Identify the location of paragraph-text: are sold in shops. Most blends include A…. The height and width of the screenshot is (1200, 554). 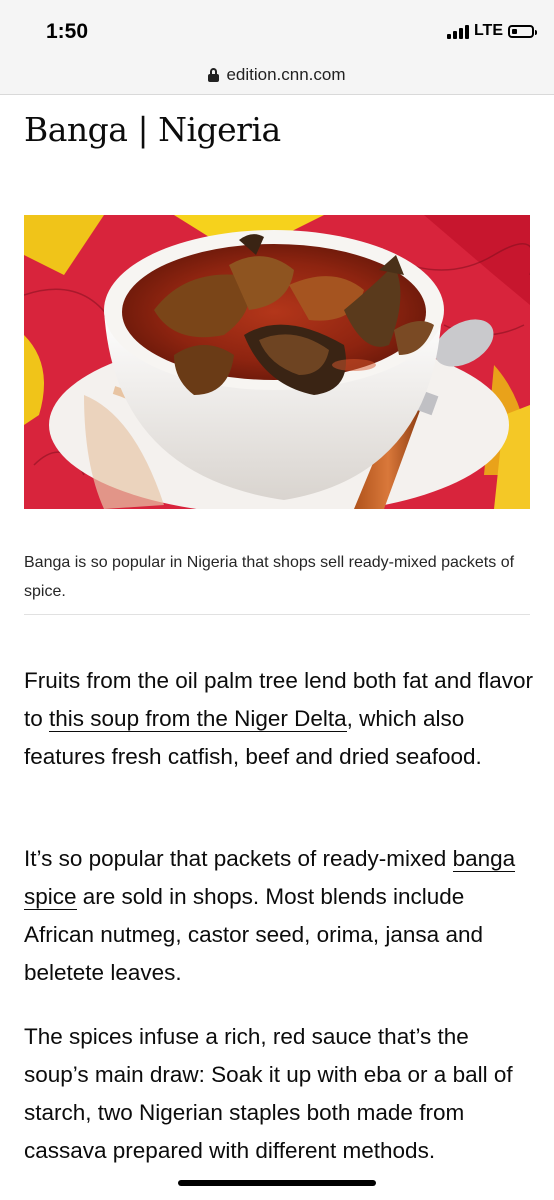
(253, 934).